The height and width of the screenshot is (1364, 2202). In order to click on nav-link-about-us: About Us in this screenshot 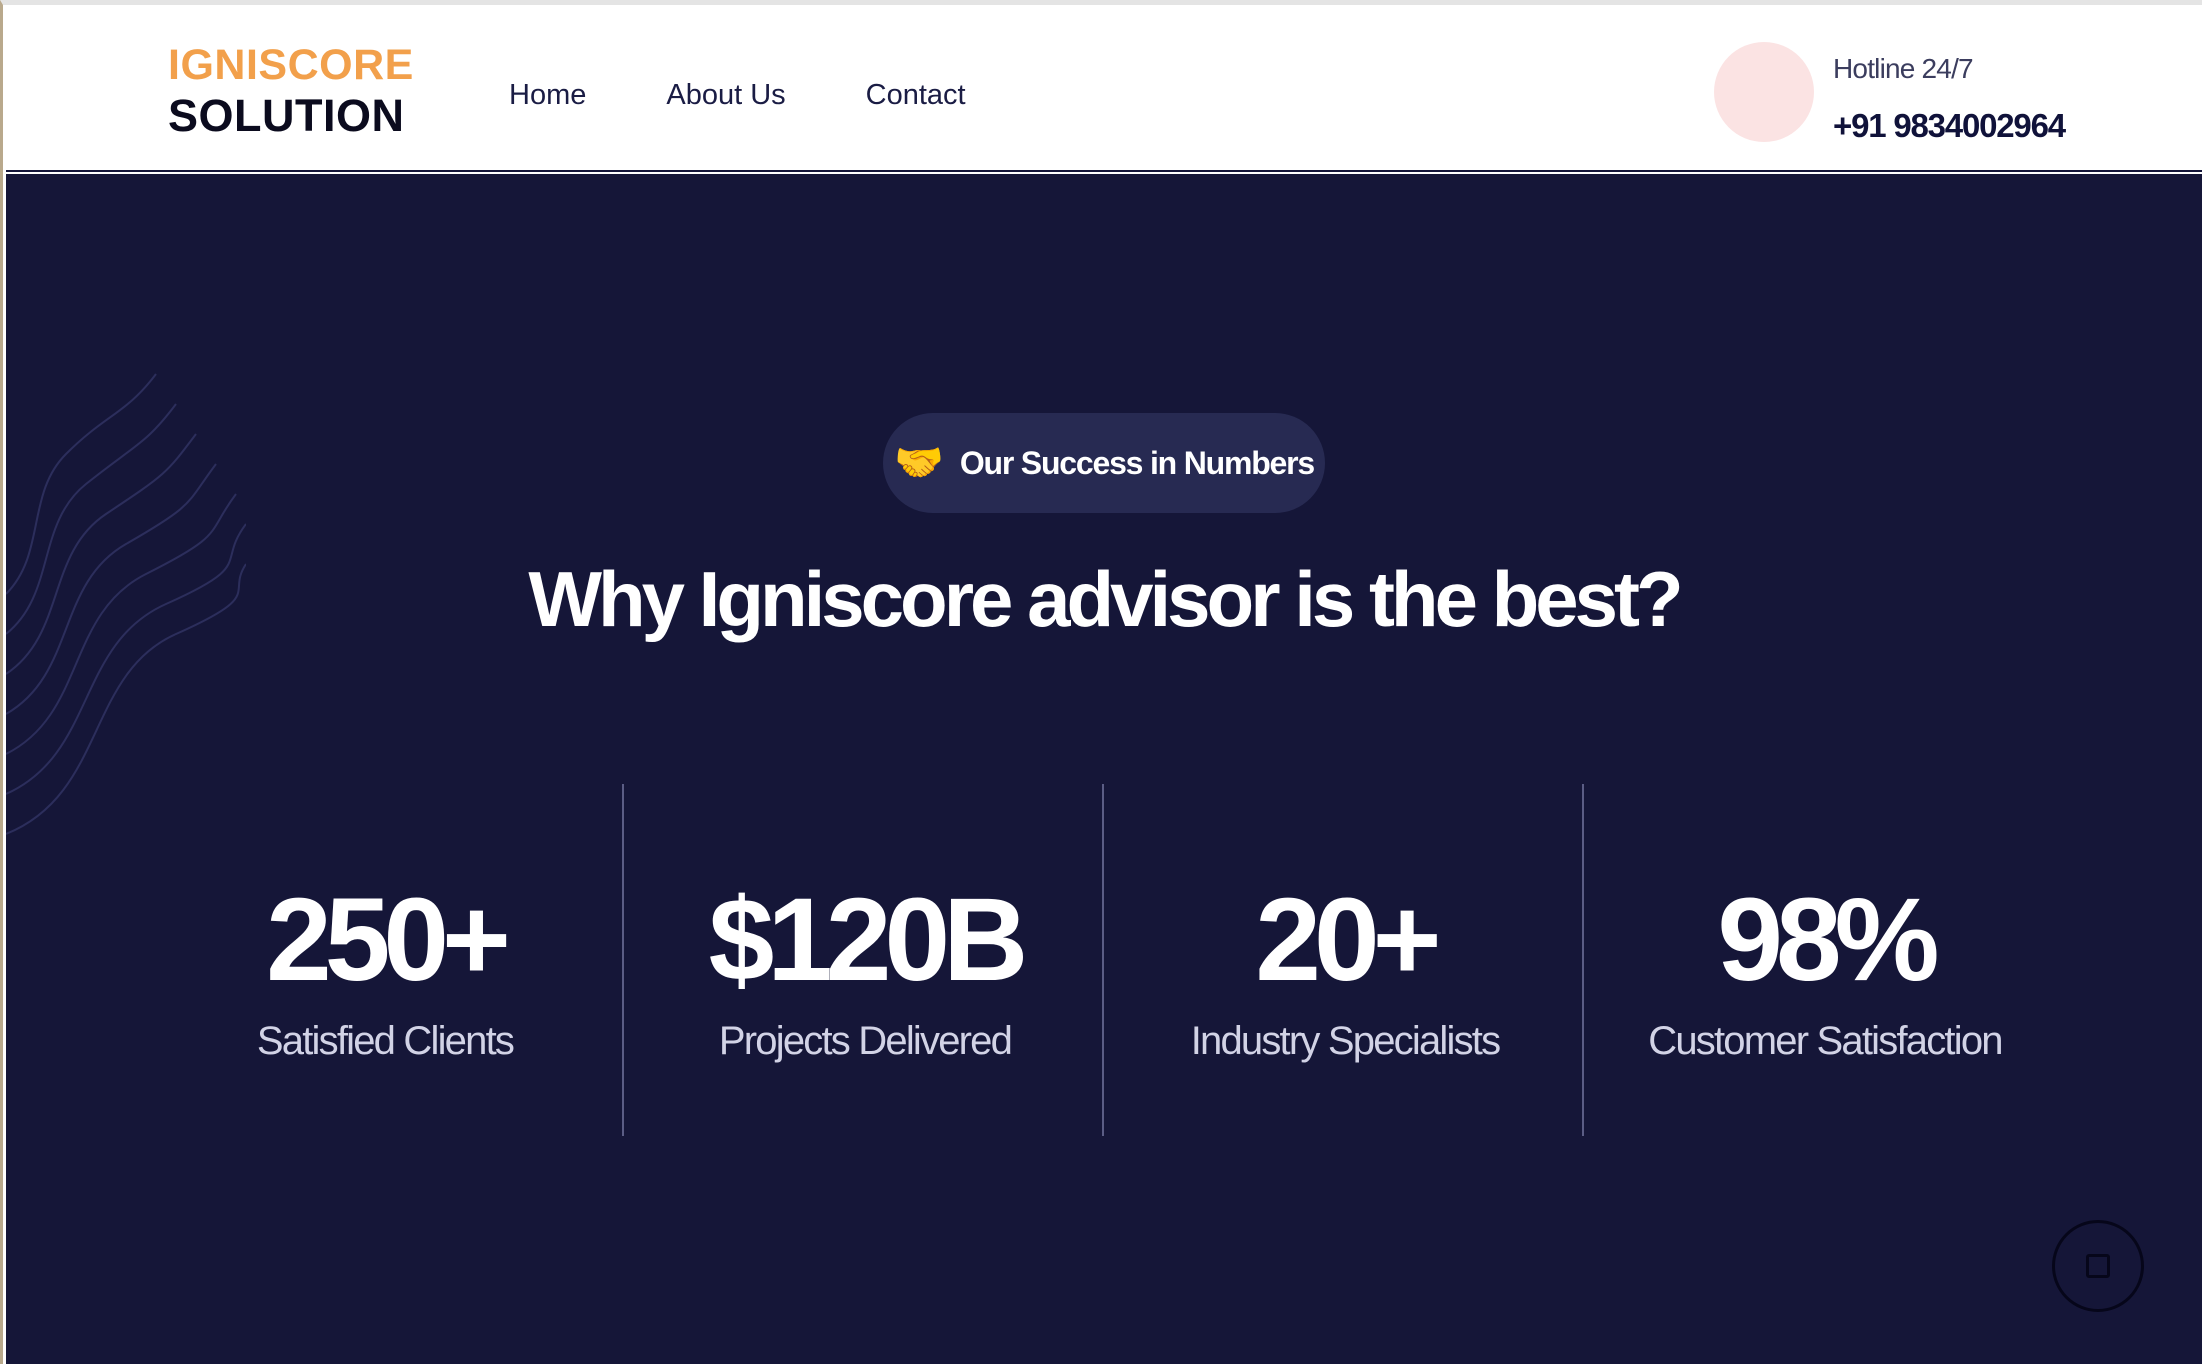, I will do `click(725, 95)`.